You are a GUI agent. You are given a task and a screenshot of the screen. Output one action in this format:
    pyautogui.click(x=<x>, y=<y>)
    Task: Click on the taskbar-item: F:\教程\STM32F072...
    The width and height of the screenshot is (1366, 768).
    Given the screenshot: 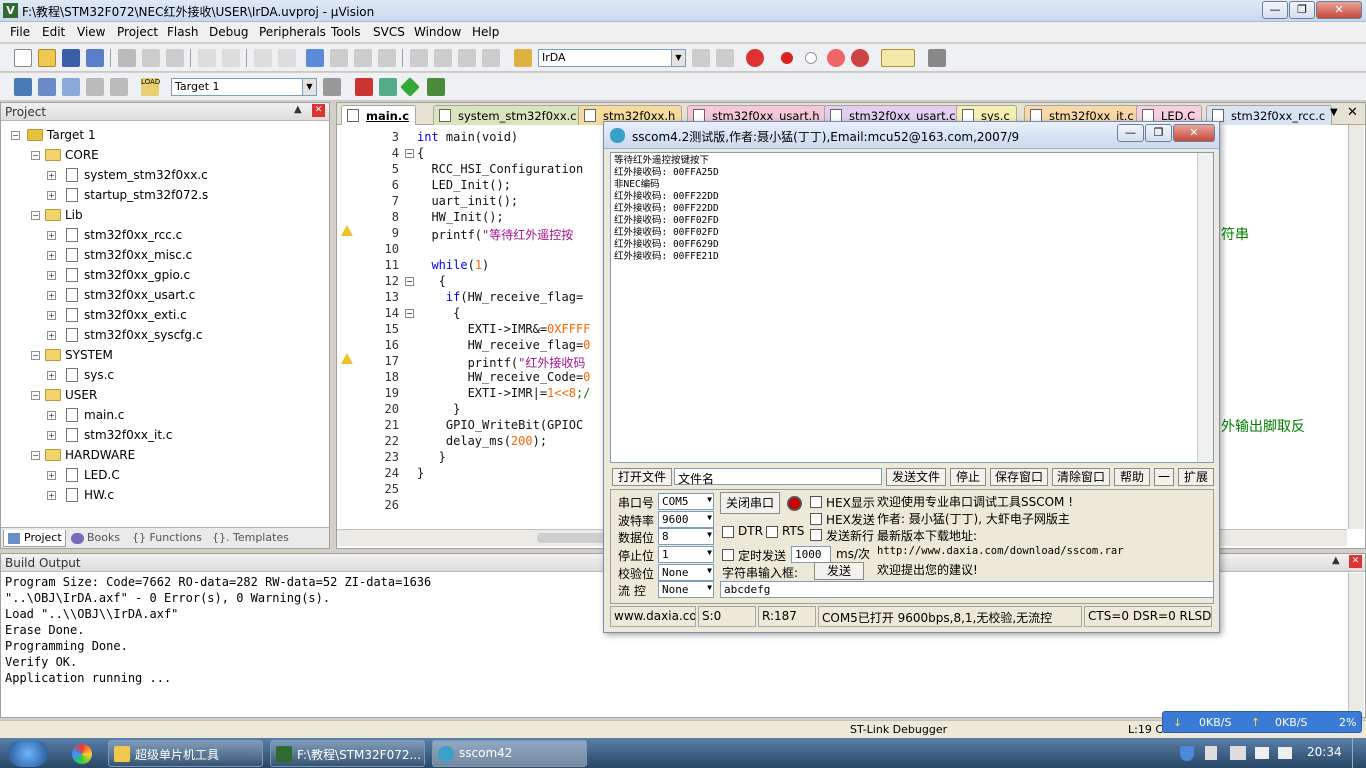 What is the action you would take?
    pyautogui.click(x=347, y=753)
    